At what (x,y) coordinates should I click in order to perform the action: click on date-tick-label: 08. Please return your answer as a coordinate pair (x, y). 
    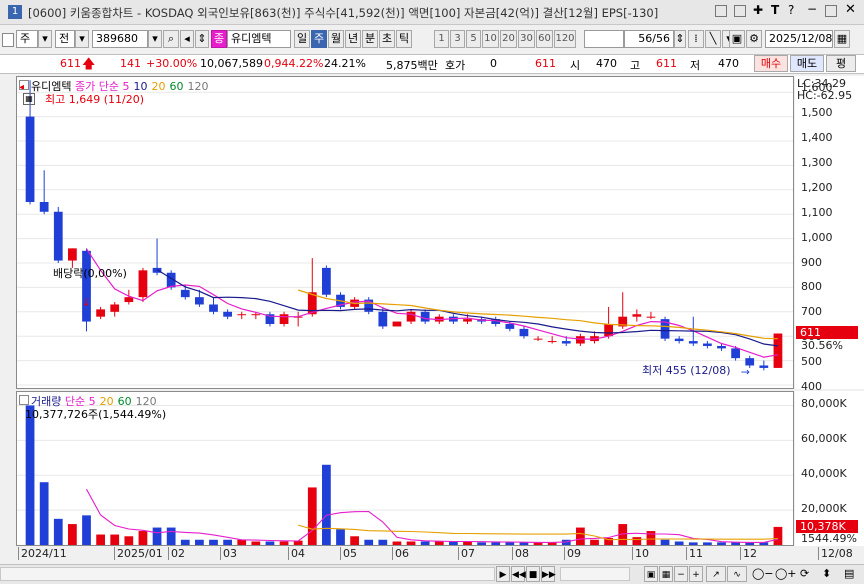
    Looking at the image, I should click on (520, 553).